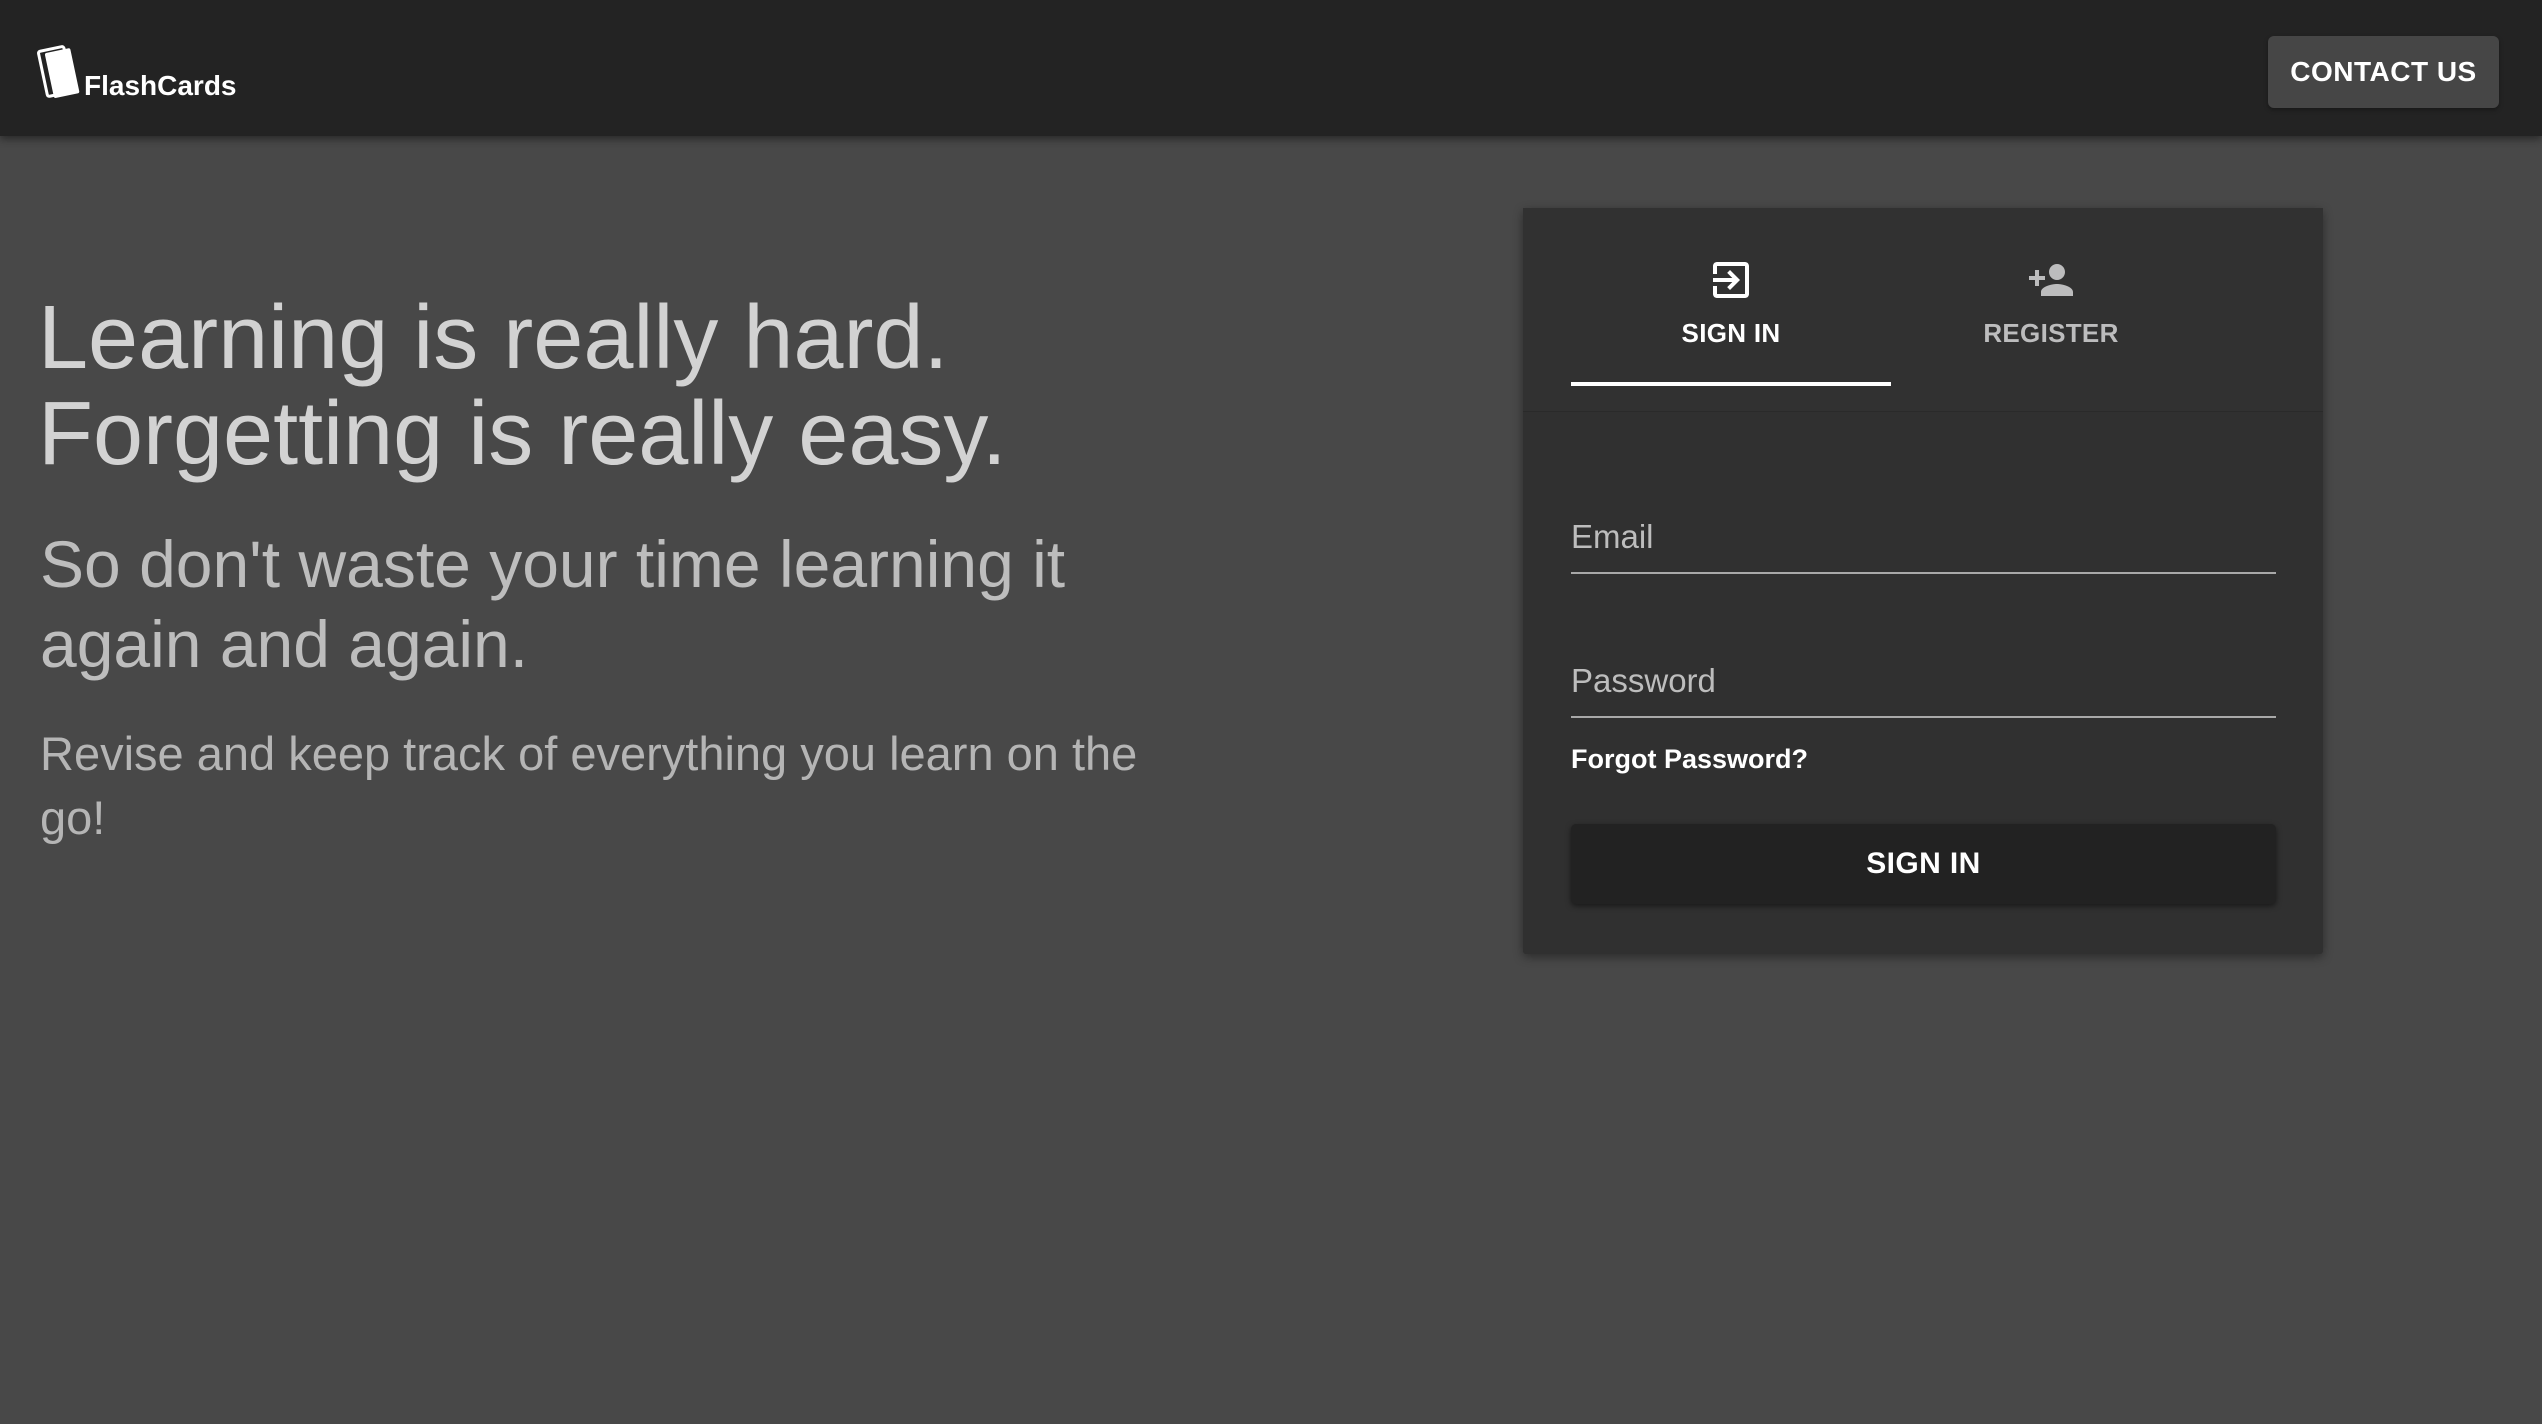 The height and width of the screenshot is (1424, 2542). Describe the element at coordinates (1731, 384) in the screenshot. I see `active-tab-indicator` at that location.